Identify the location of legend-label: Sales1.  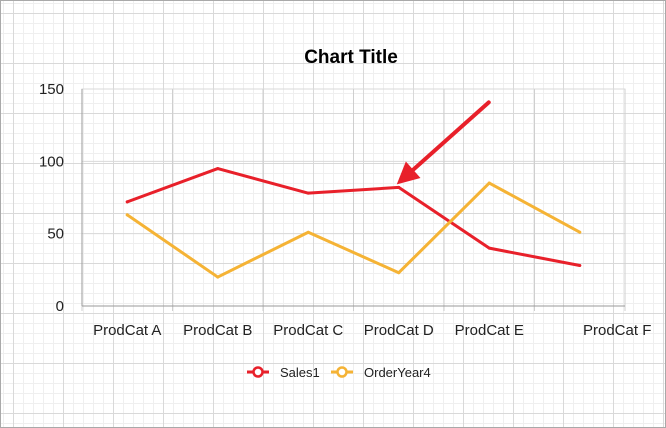
(300, 372).